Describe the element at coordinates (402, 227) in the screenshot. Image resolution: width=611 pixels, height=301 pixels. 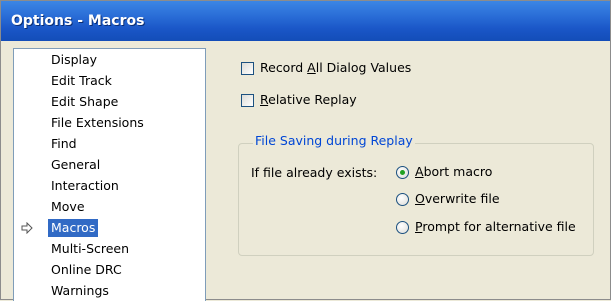
I see `prompt-alternative-file-radio` at that location.